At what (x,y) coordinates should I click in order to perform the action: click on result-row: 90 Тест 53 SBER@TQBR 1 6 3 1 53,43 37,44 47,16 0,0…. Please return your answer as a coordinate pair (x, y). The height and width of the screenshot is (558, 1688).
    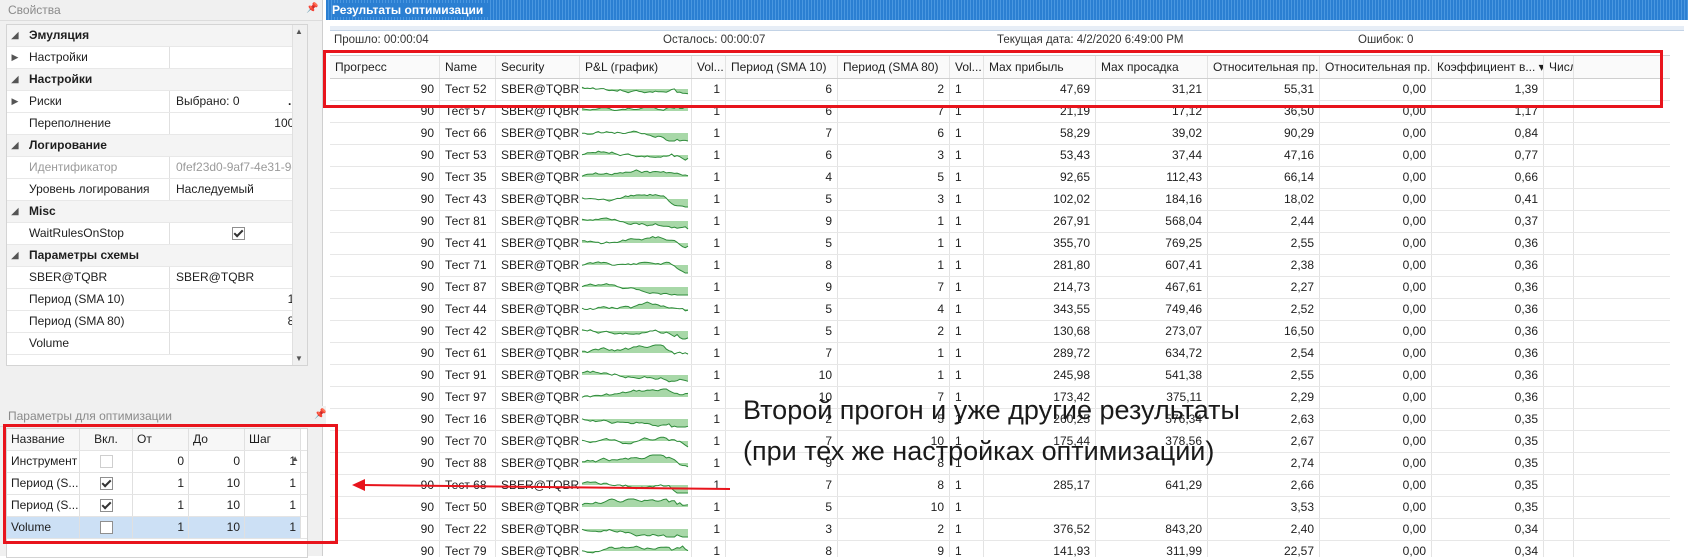
    Looking at the image, I should click on (1000, 156).